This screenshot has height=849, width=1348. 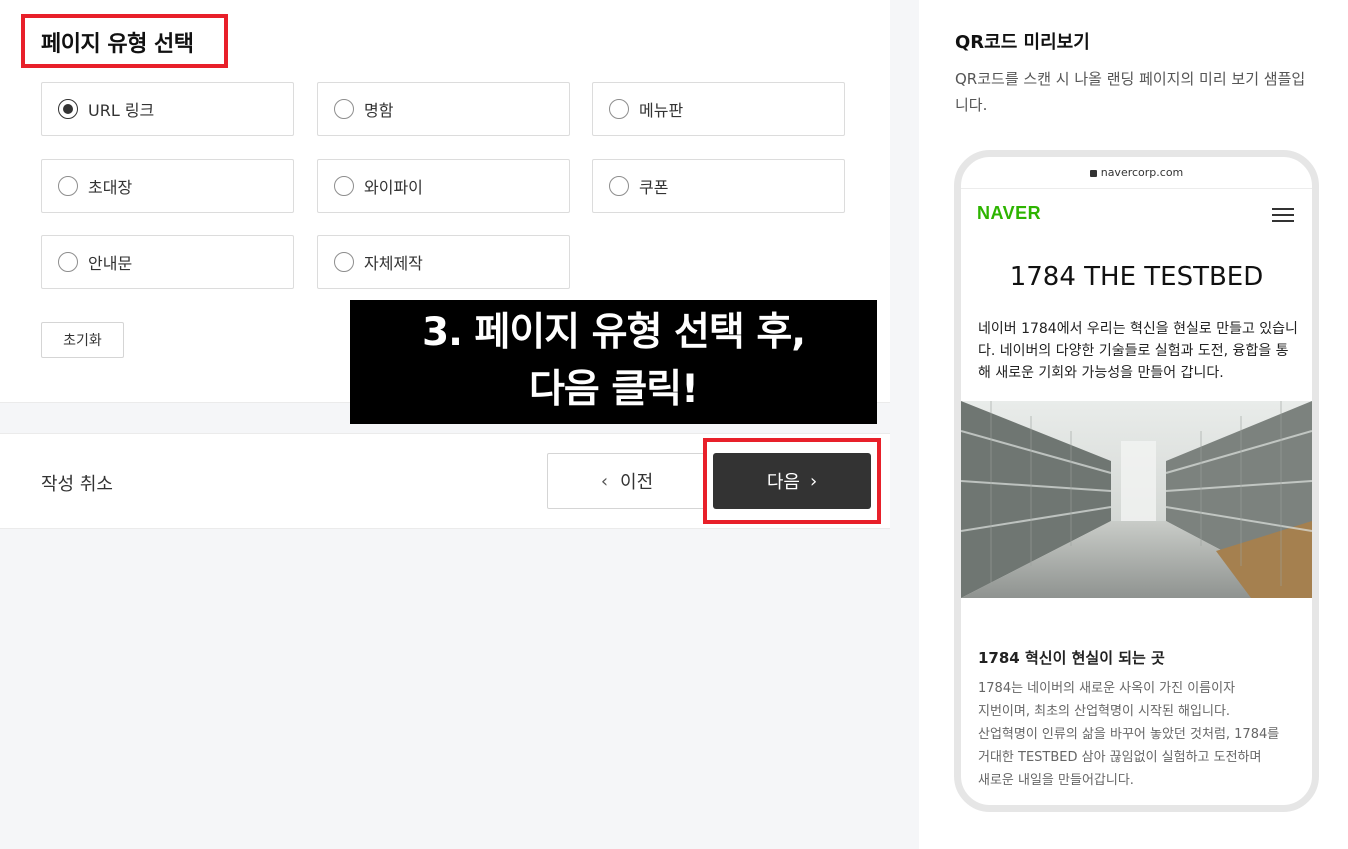 I want to click on cancel-link: 작성 취소, so click(x=77, y=483).